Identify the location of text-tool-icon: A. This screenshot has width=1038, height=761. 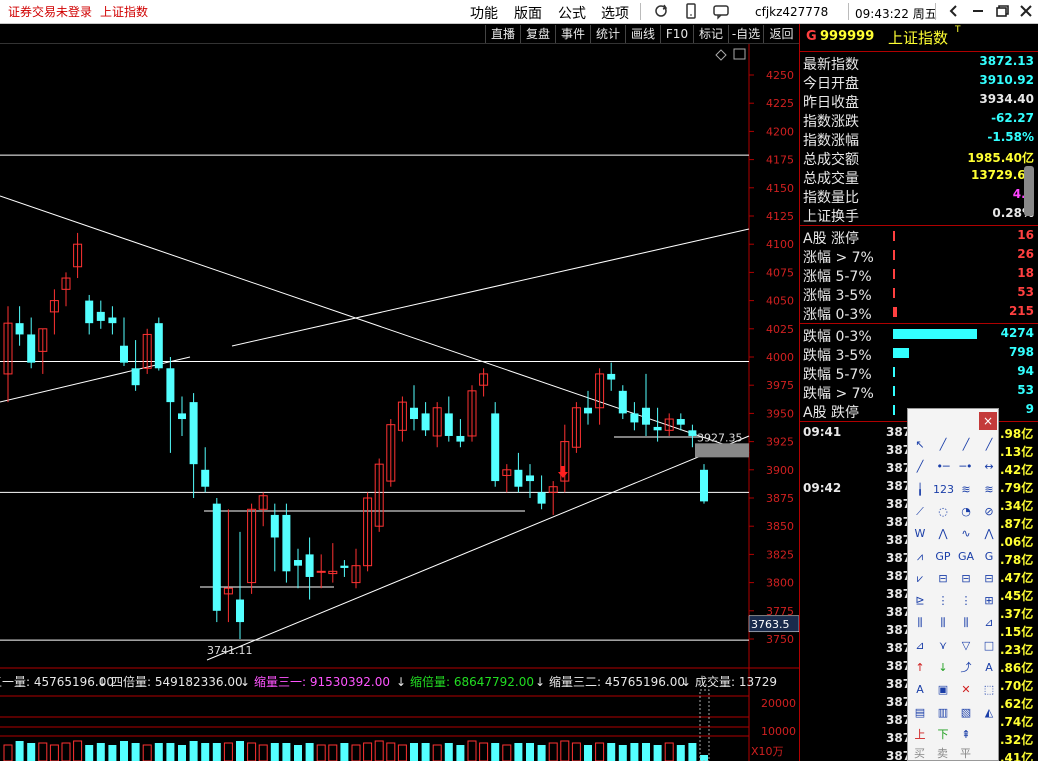
(989, 668).